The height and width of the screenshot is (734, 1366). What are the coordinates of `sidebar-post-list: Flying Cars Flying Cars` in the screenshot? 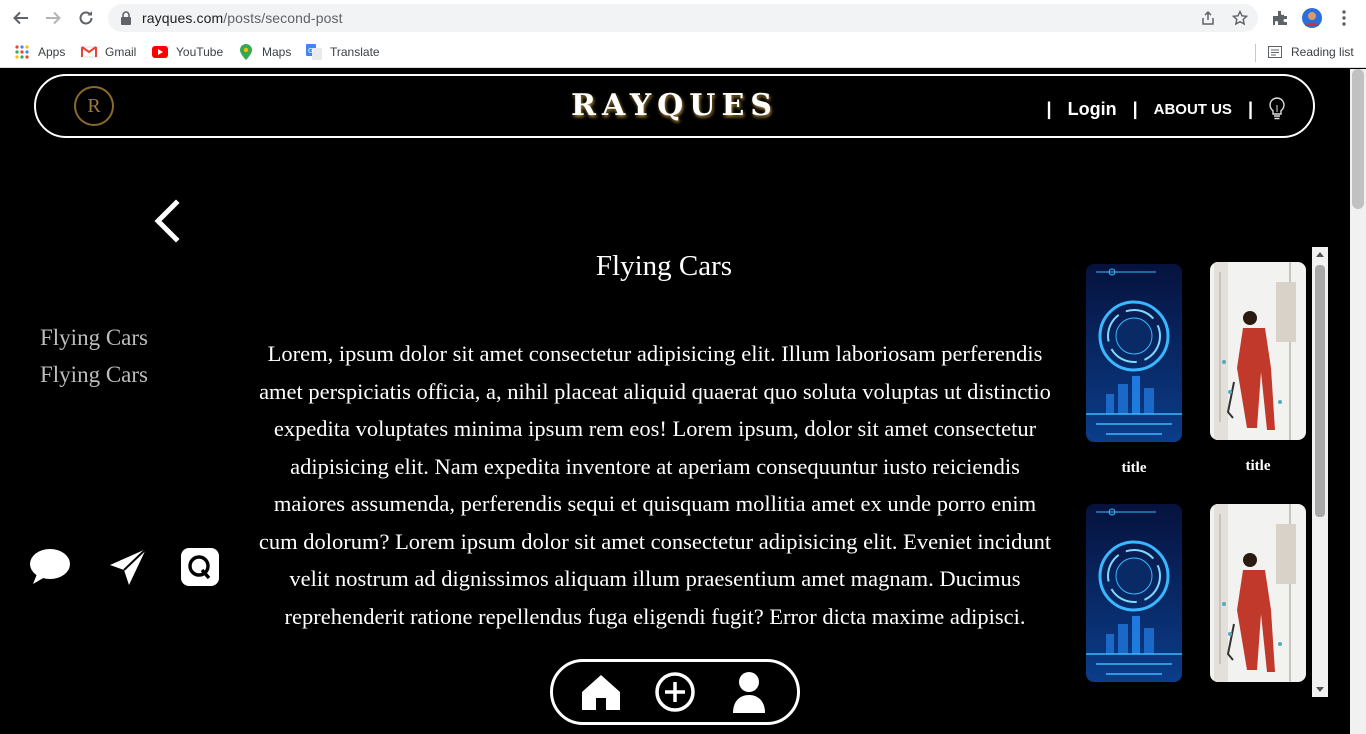 It's located at (94, 356).